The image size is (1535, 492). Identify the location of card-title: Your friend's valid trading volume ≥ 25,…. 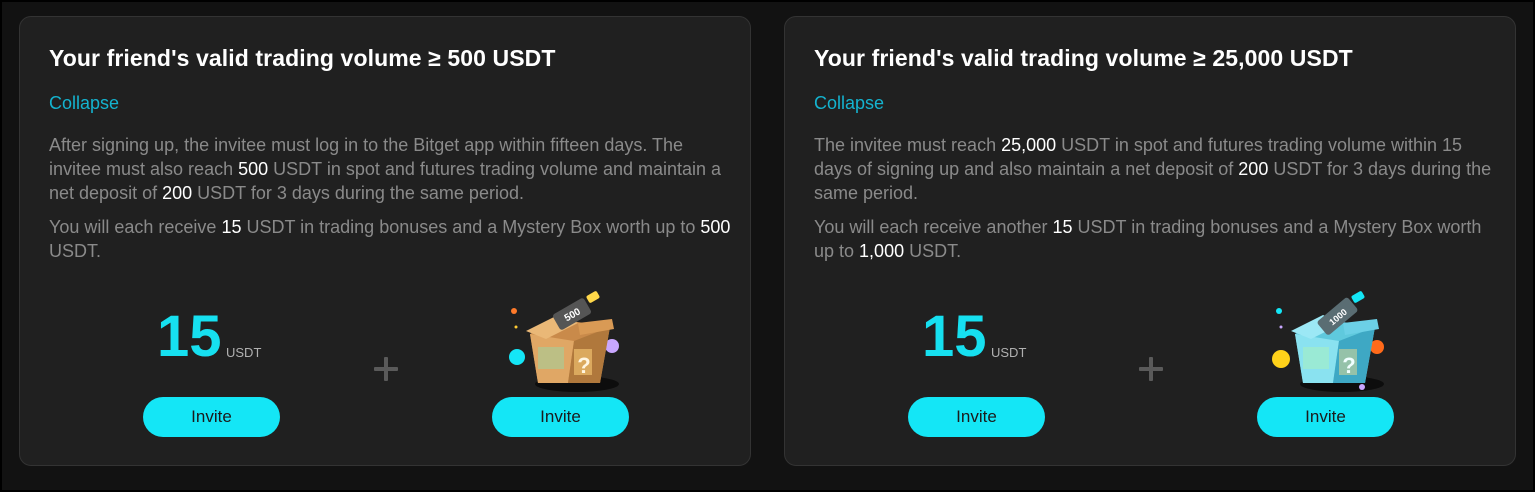
(1083, 58).